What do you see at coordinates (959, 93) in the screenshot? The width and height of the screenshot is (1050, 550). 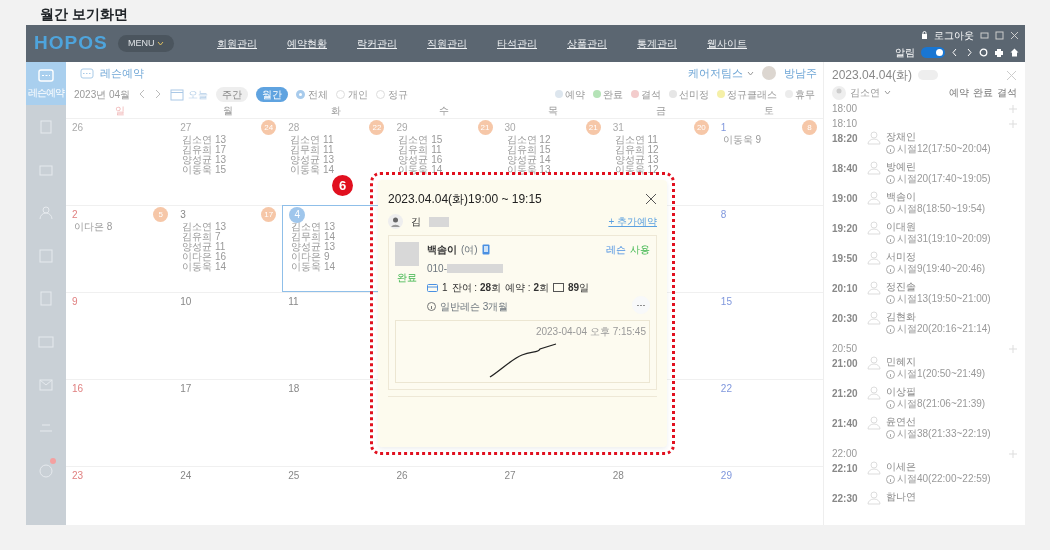 I see `legend-label: 예약` at bounding box center [959, 93].